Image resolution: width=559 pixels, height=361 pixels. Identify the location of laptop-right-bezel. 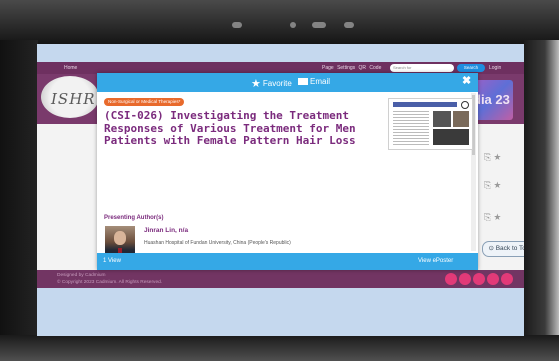
(541, 190).